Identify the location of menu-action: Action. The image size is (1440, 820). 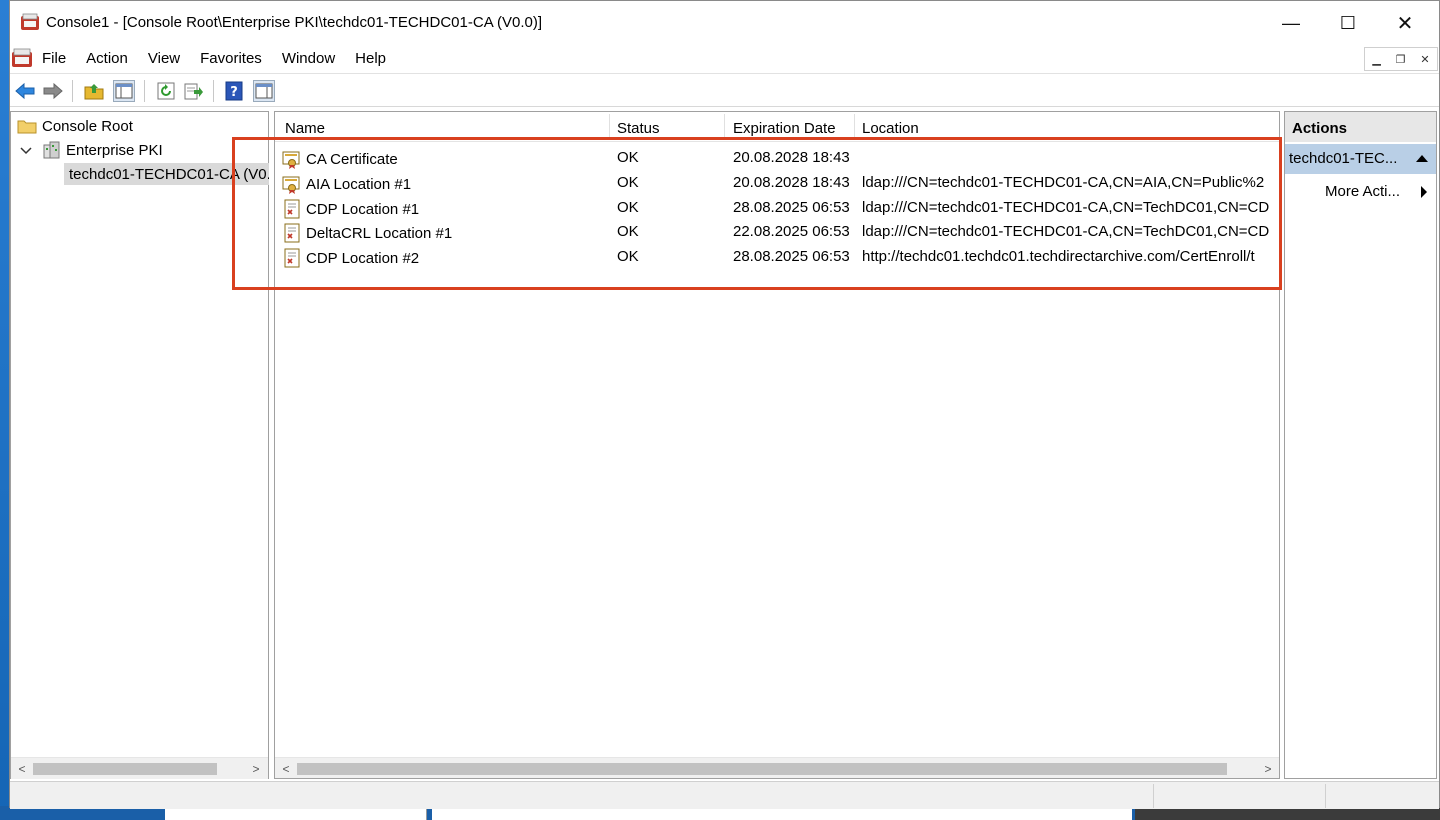
(107, 59).